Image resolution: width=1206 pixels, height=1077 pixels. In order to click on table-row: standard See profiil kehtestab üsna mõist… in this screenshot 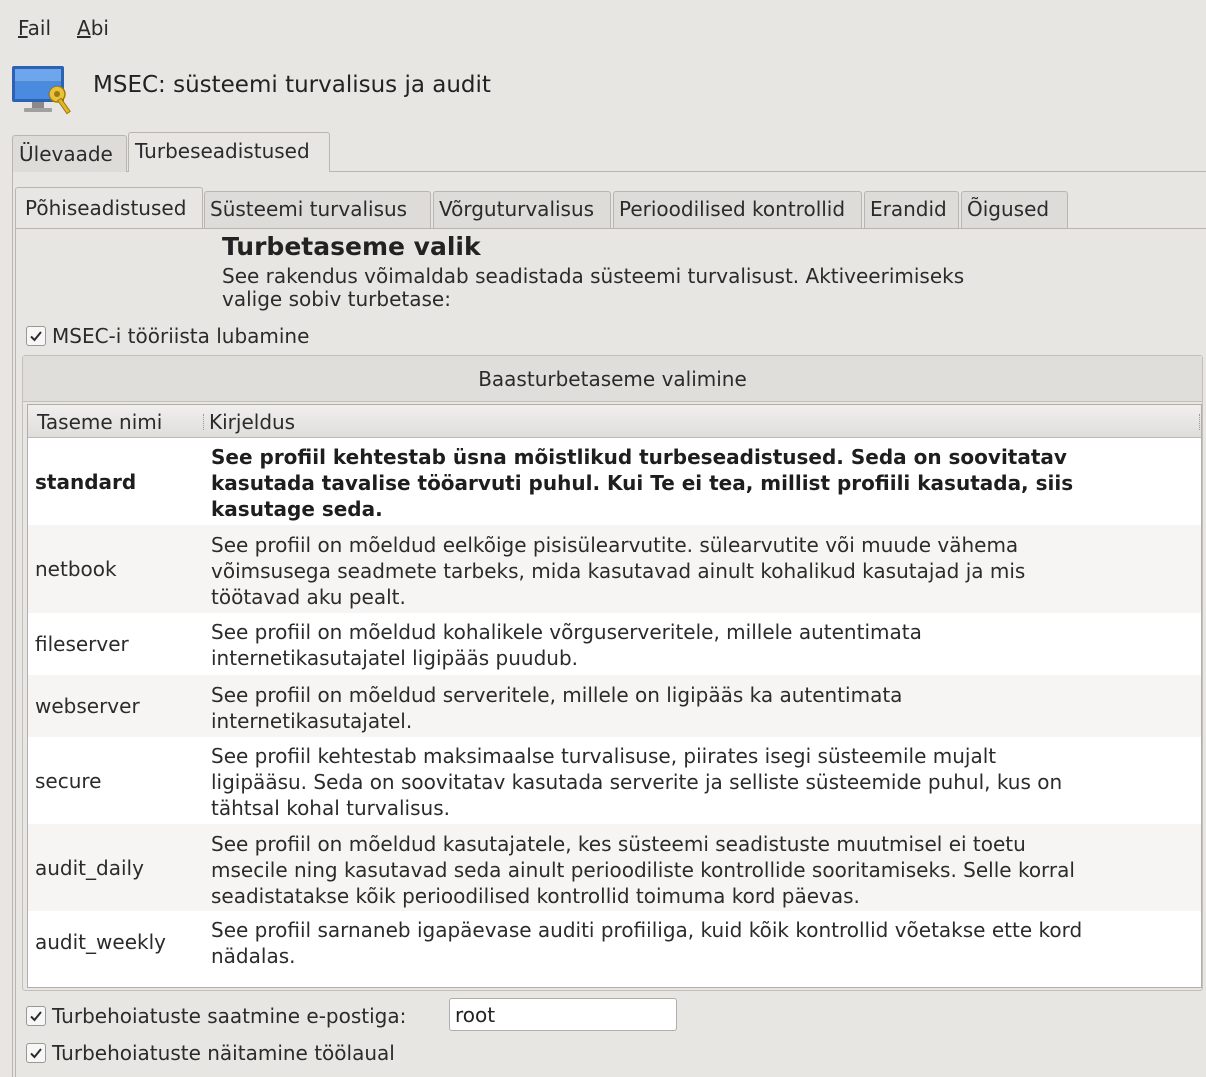, I will do `click(614, 481)`.